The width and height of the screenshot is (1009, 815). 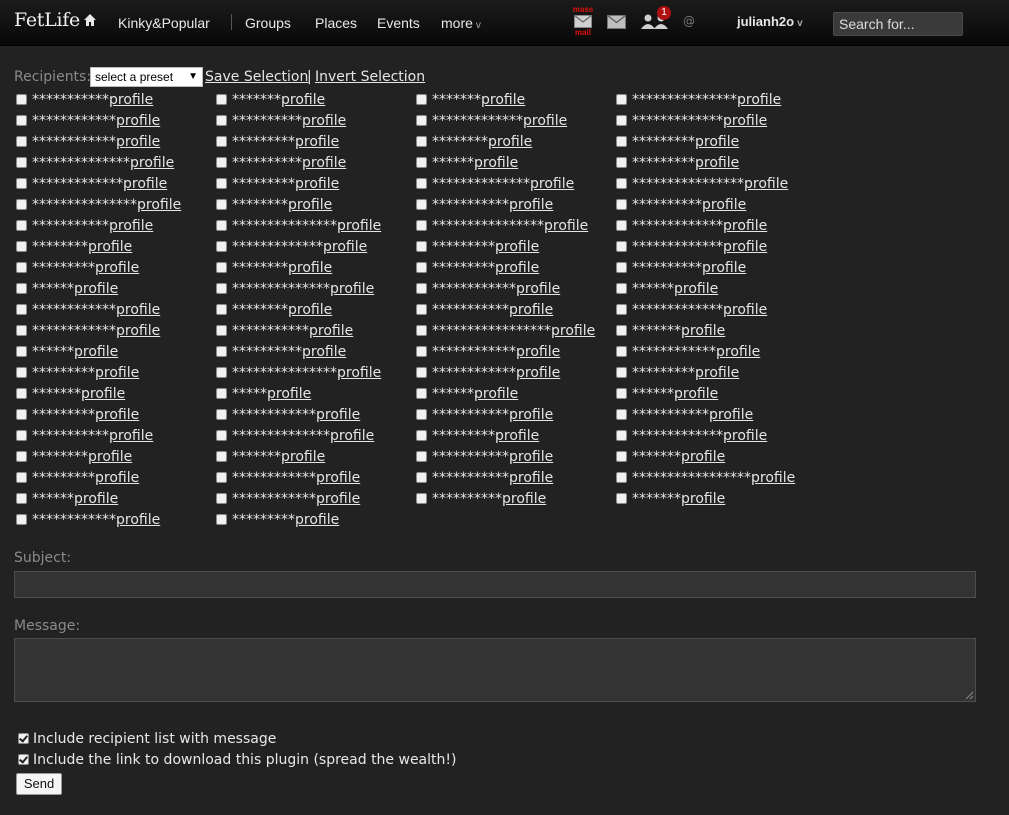 I want to click on nav-kinky-popular: Kinky&Popular, so click(x=164, y=23).